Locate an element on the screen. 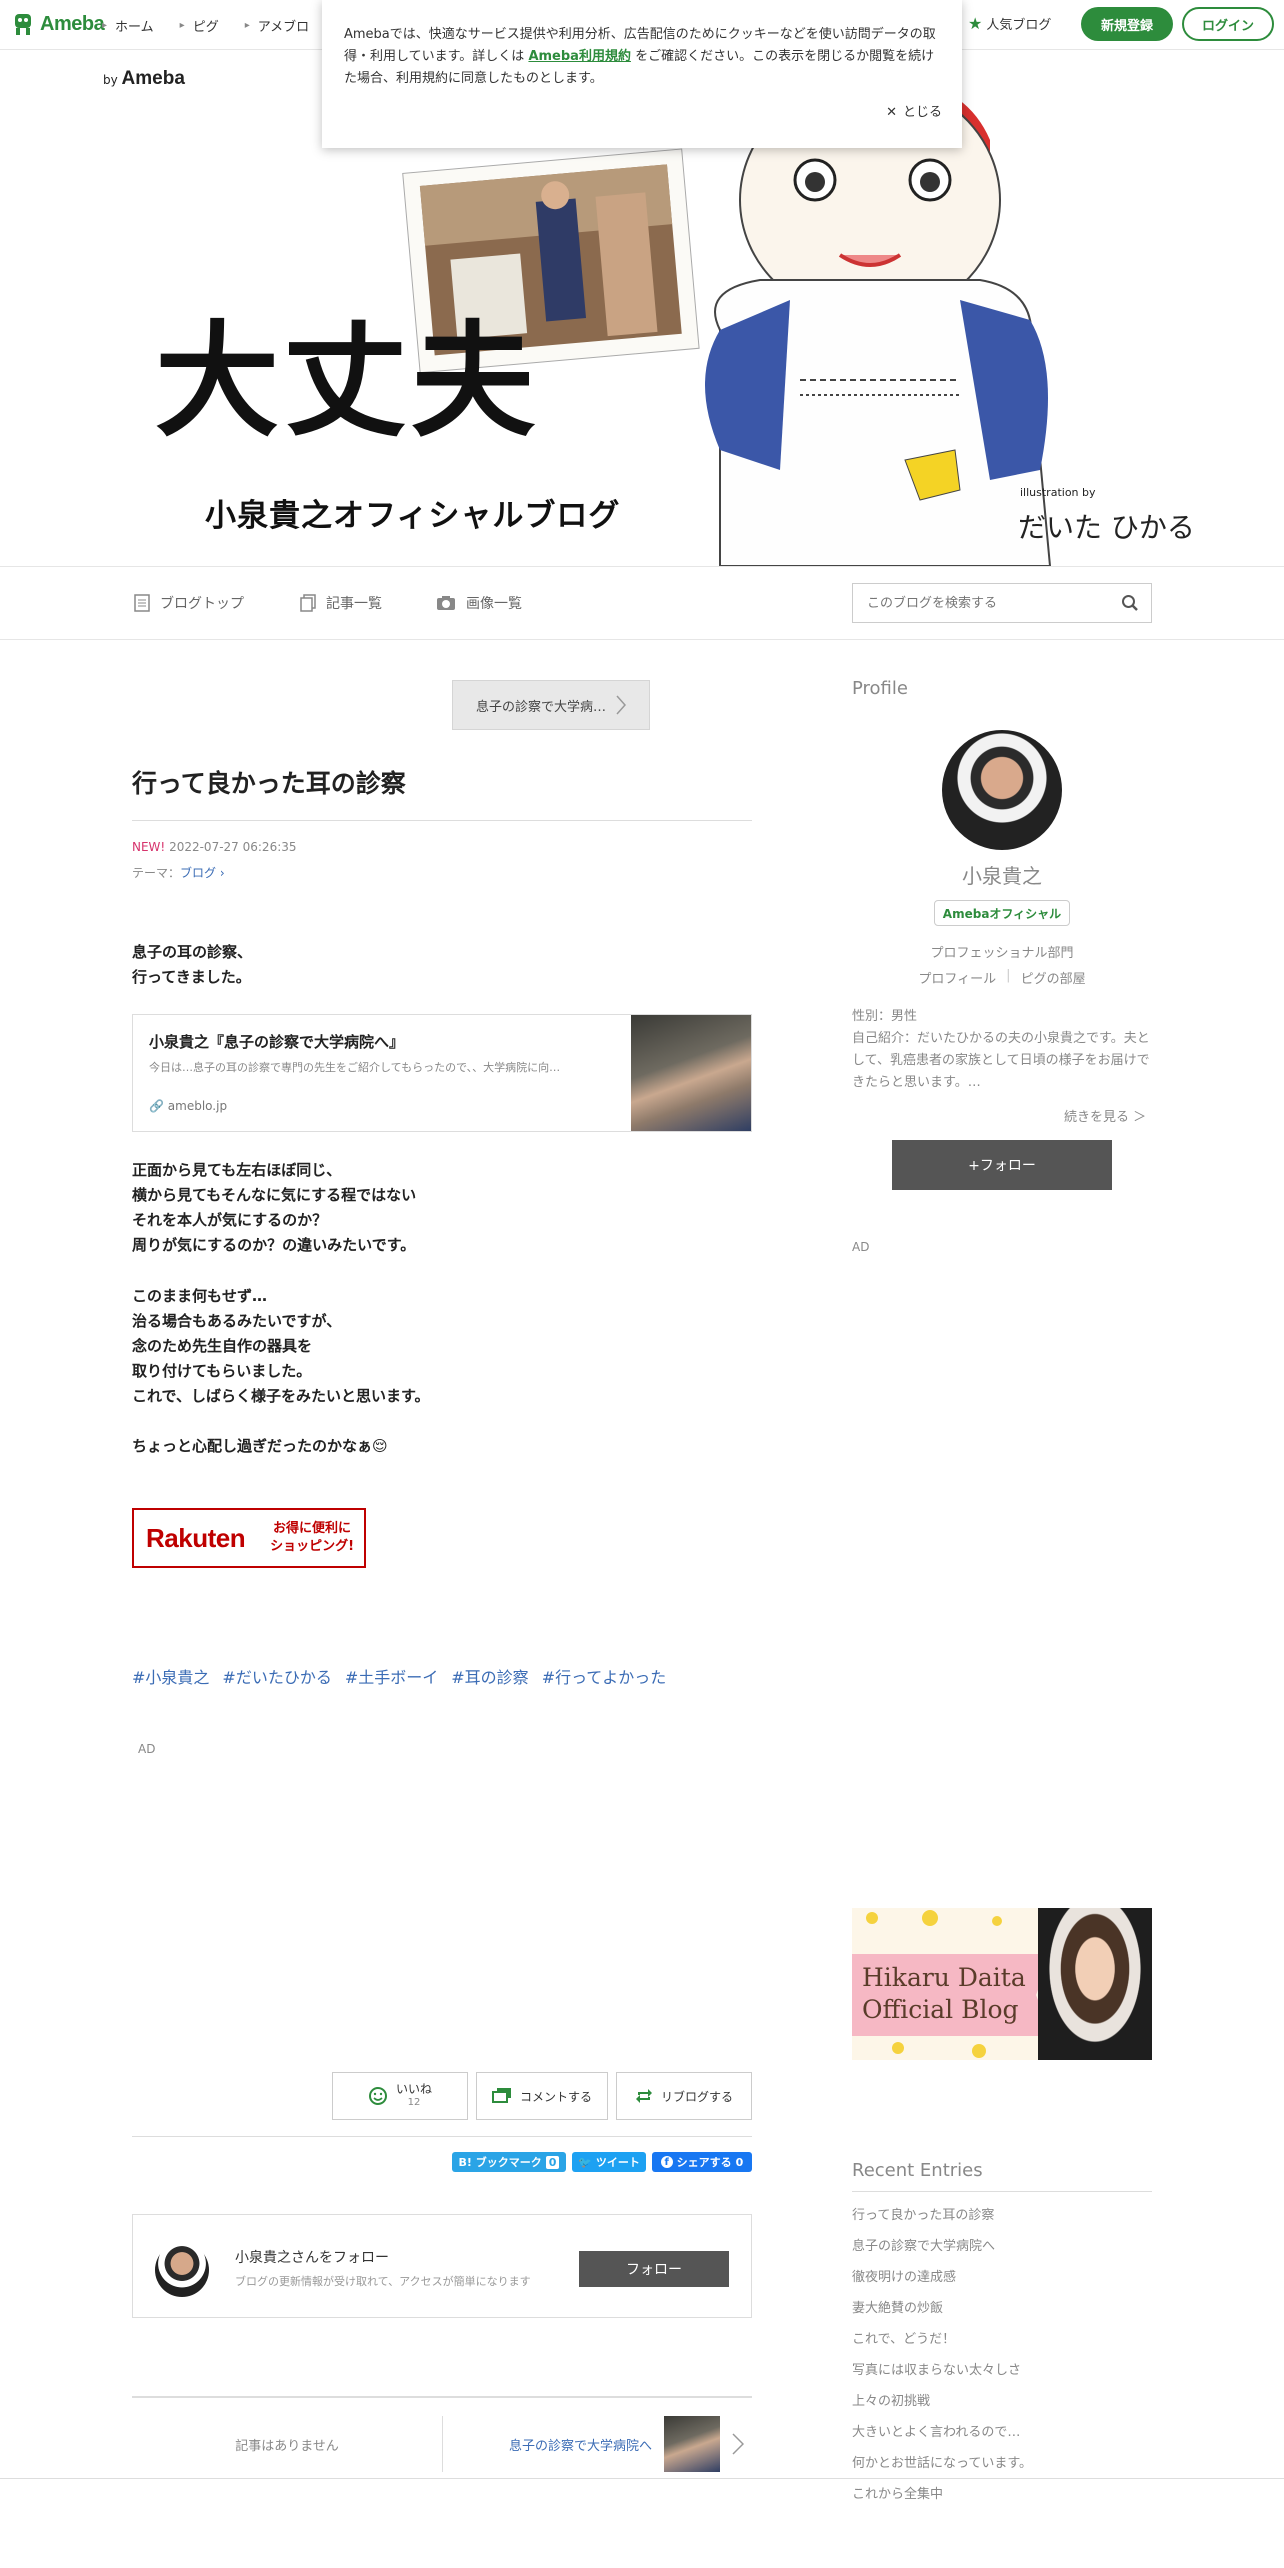 This screenshot has width=1284, height=2568. signup-button: 新規登録 is located at coordinates (1127, 24).